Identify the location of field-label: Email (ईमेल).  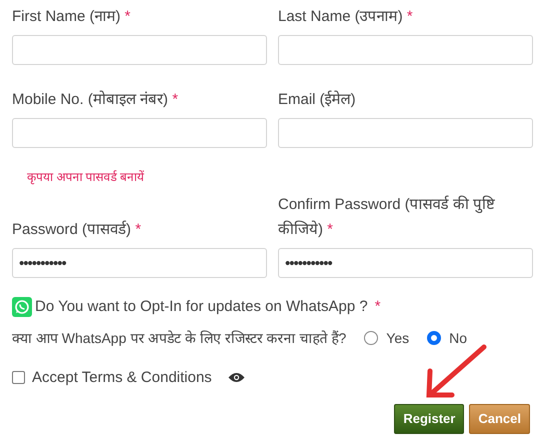
(317, 100).